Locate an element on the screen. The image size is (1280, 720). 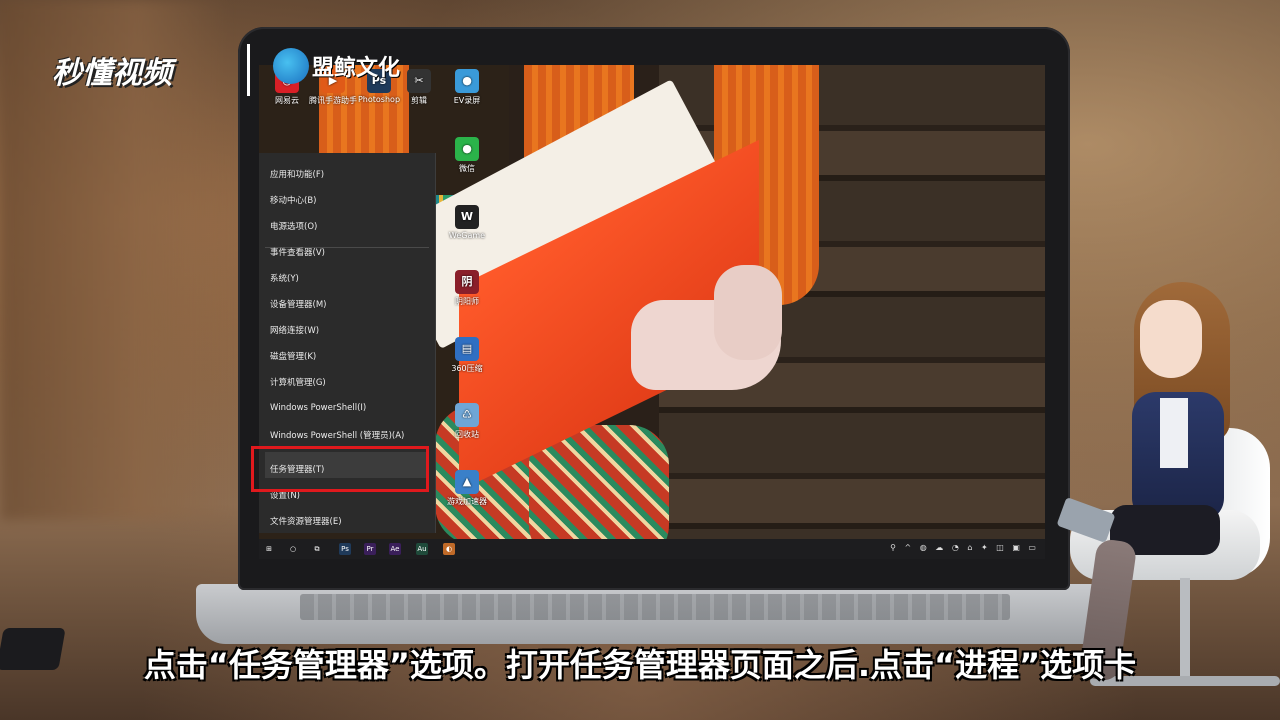
menu-item-system: 系统(Y) is located at coordinates (284, 278).